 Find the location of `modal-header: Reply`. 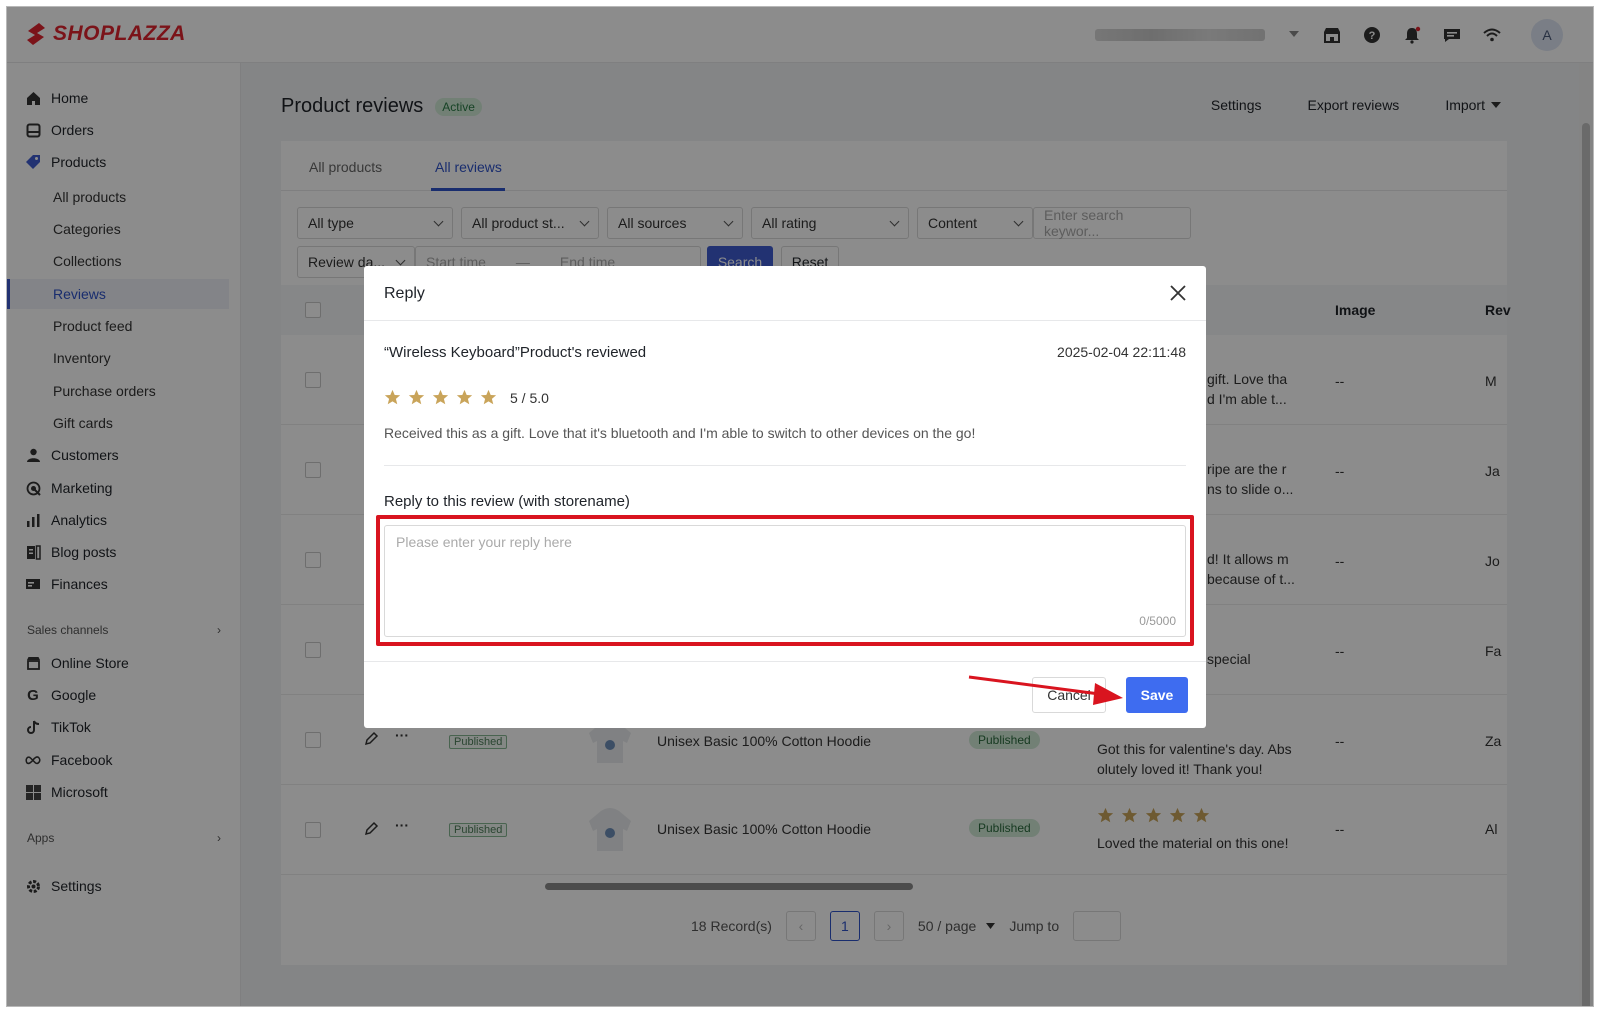

modal-header: Reply is located at coordinates (785, 293).